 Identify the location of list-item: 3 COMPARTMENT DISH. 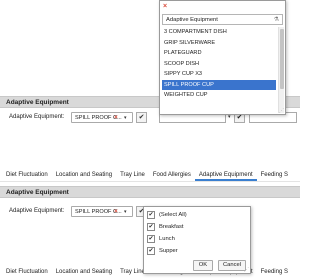
(219, 32).